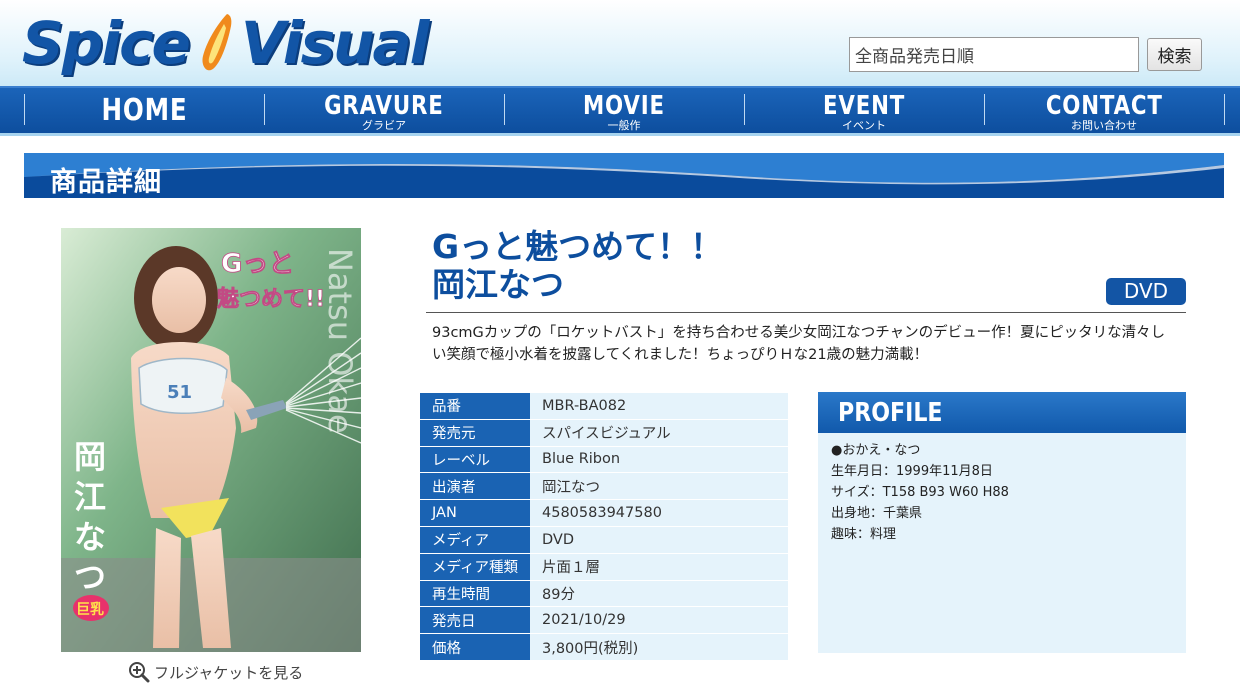 The image size is (1240, 691). I want to click on nav-item-sublabel: お問い合わせ, so click(1104, 125).